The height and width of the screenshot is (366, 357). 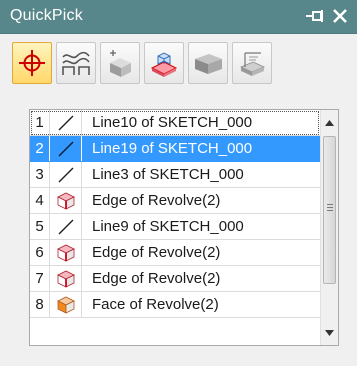 I want to click on row-number: 7, so click(x=40, y=278).